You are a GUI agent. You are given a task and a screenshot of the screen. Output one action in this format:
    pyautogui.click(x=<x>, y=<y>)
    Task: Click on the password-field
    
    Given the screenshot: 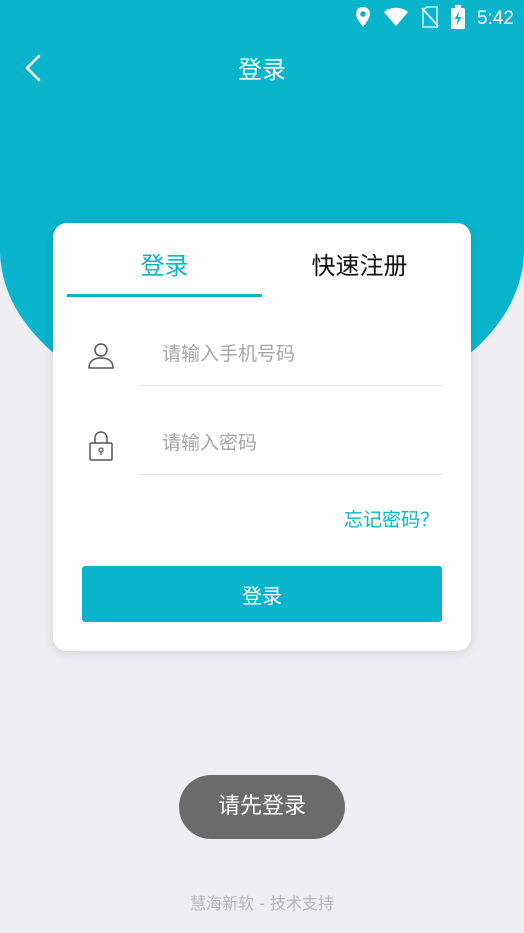 What is the action you would take?
    pyautogui.click(x=290, y=444)
    